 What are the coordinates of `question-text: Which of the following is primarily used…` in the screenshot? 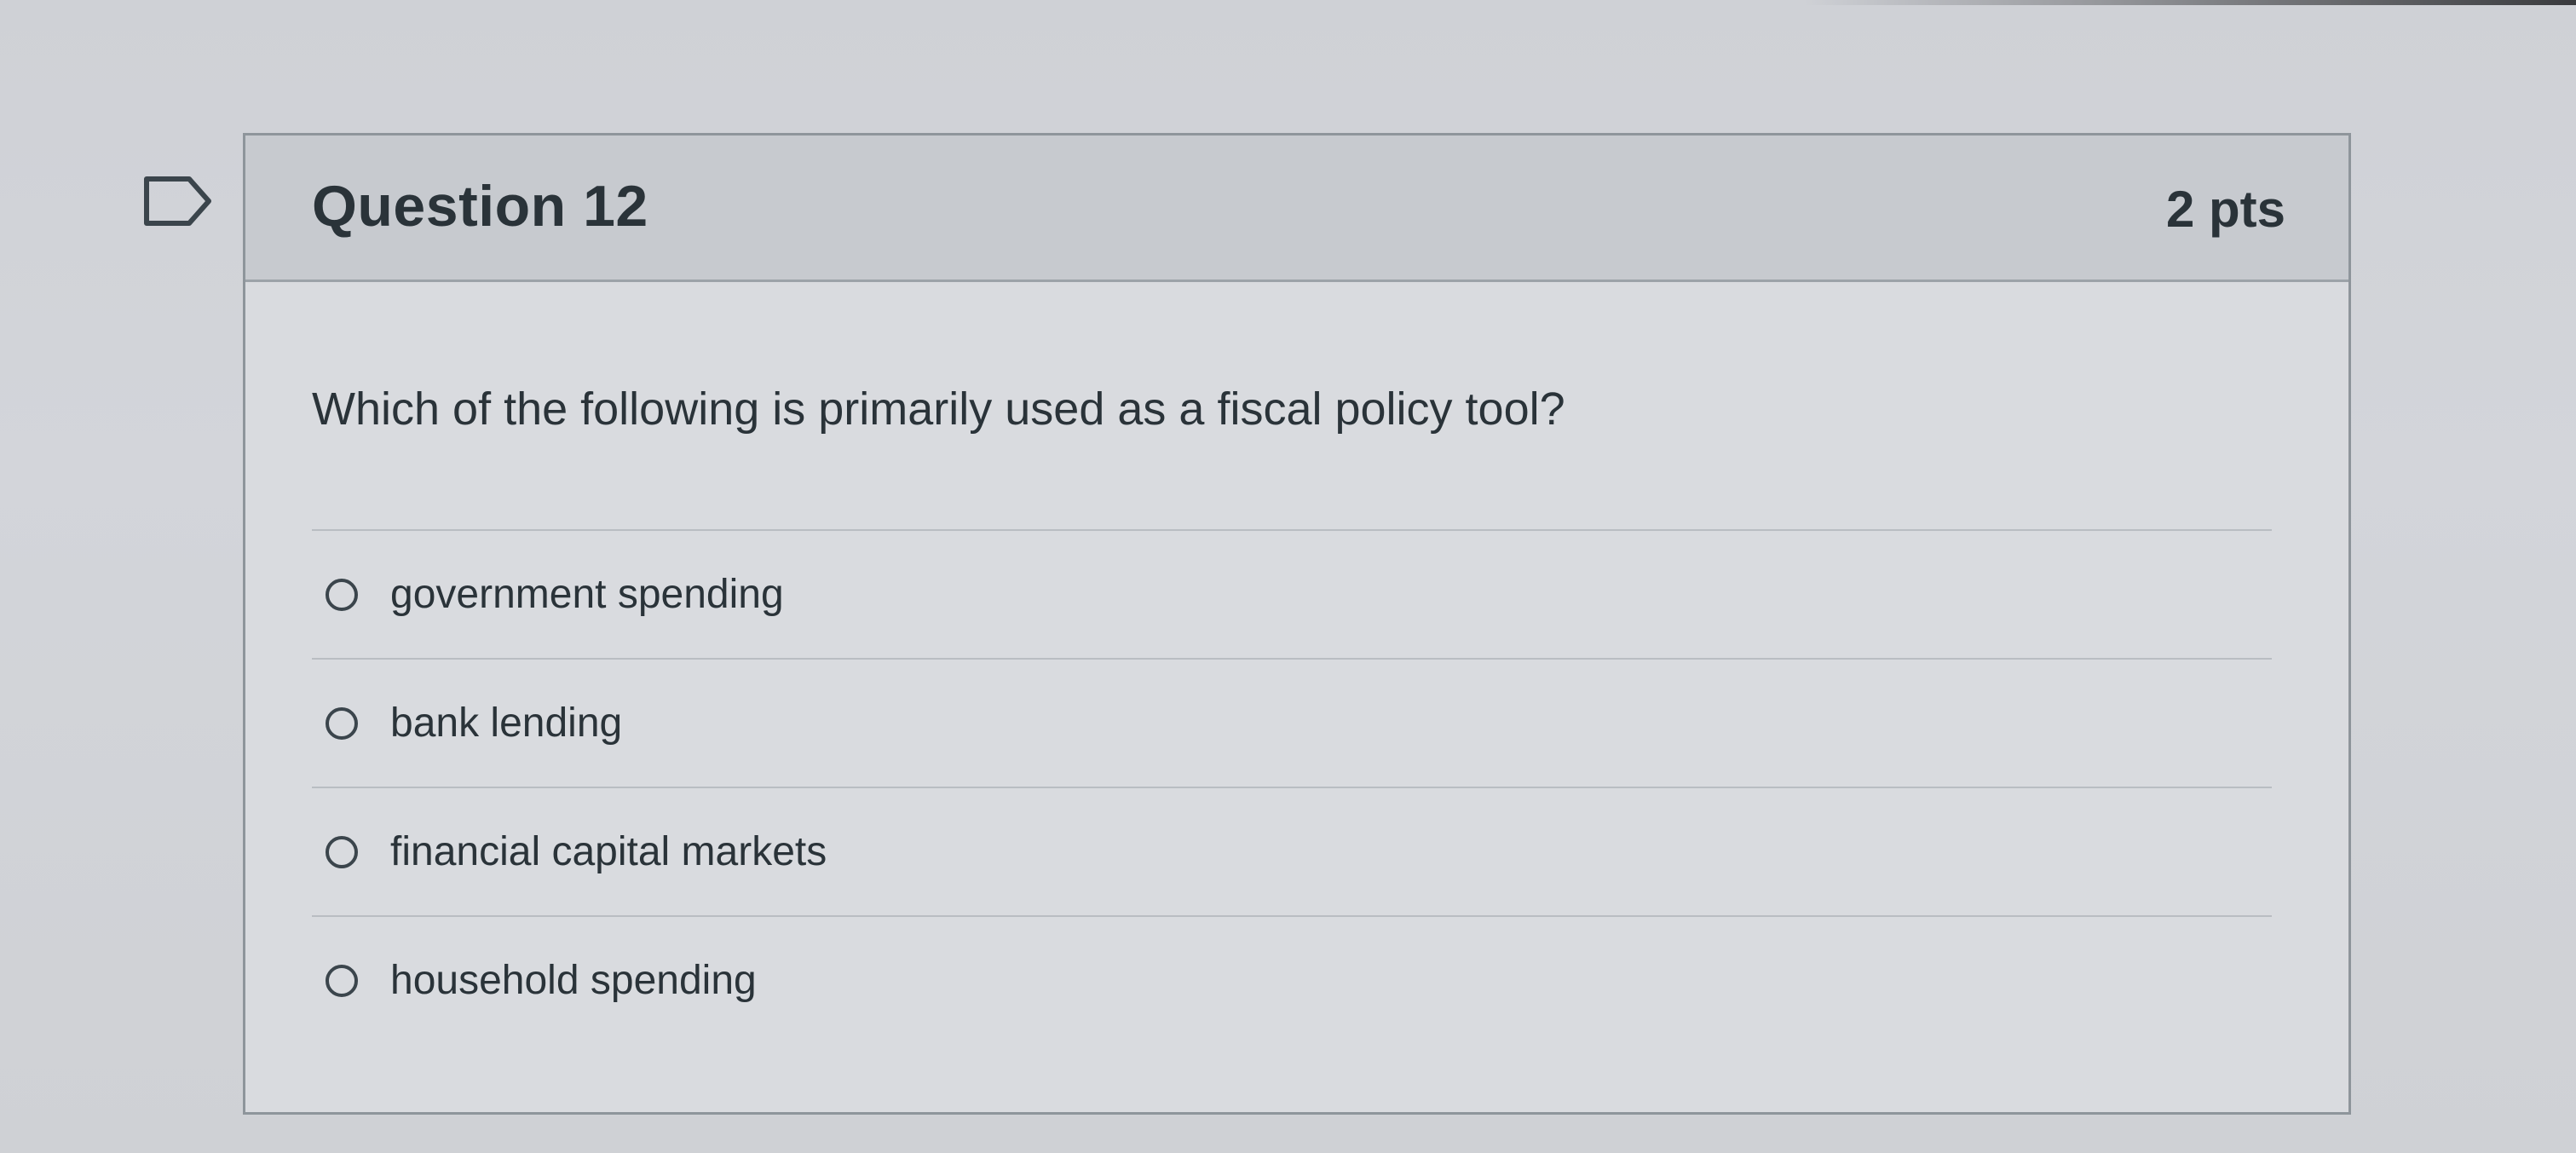 It's located at (938, 409).